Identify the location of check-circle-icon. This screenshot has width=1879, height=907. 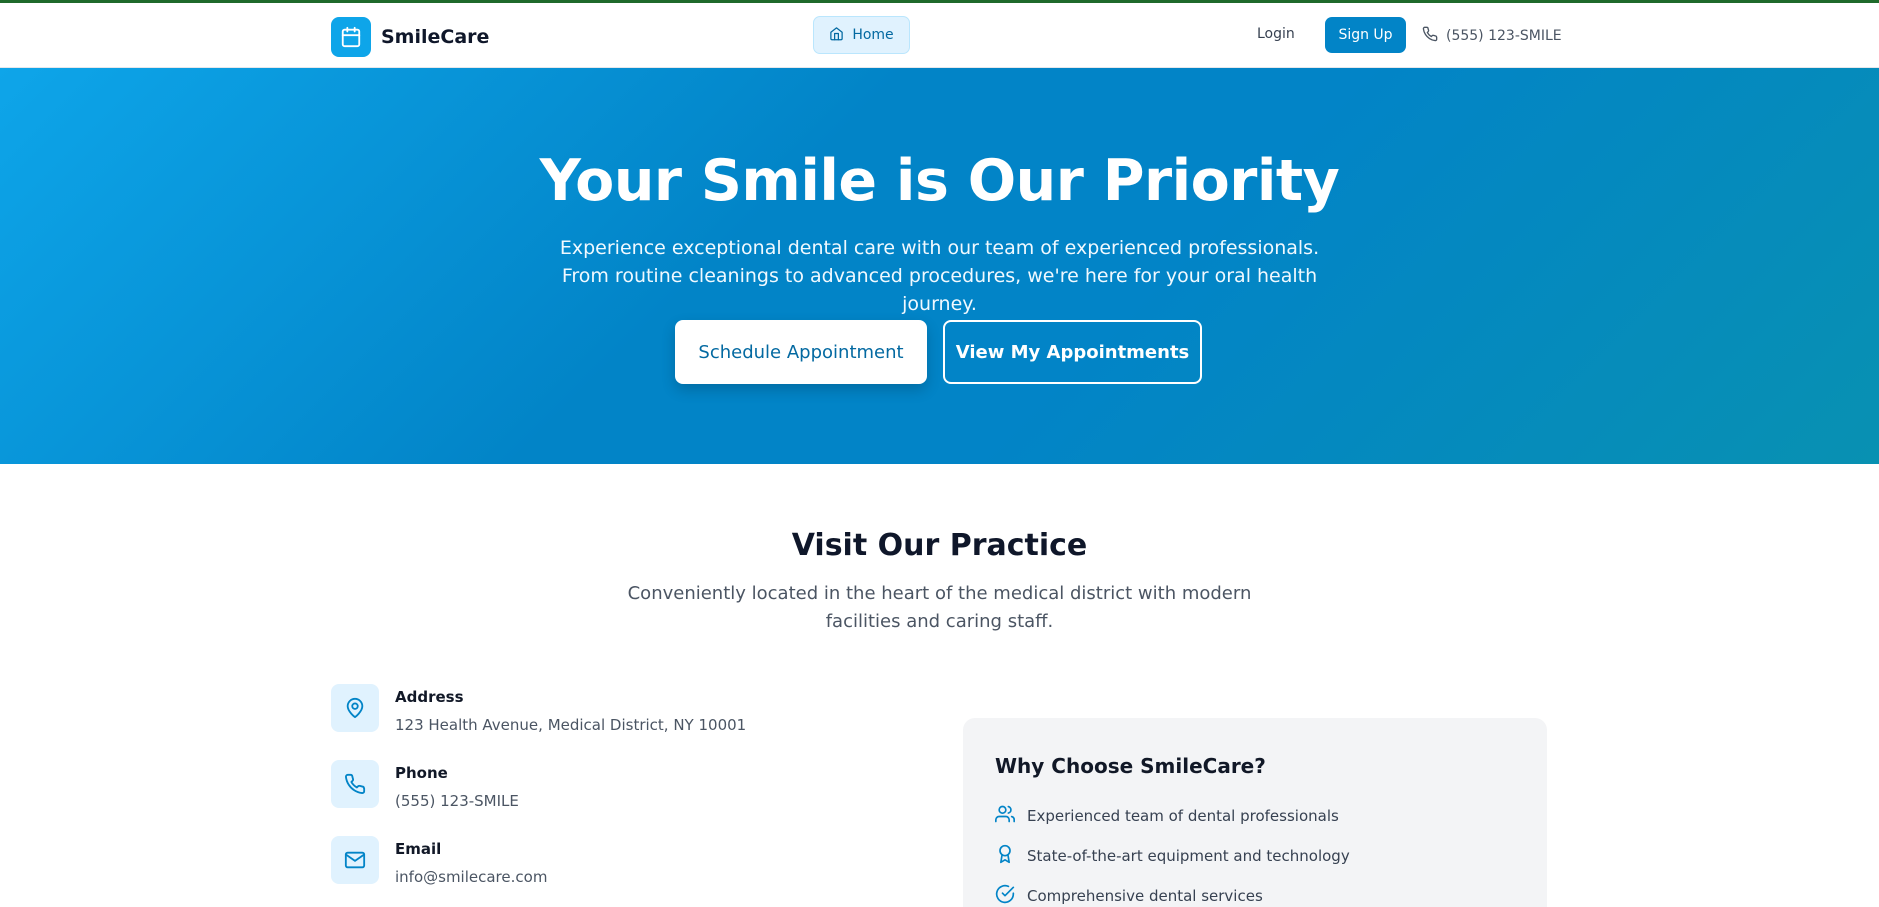
(1005, 895).